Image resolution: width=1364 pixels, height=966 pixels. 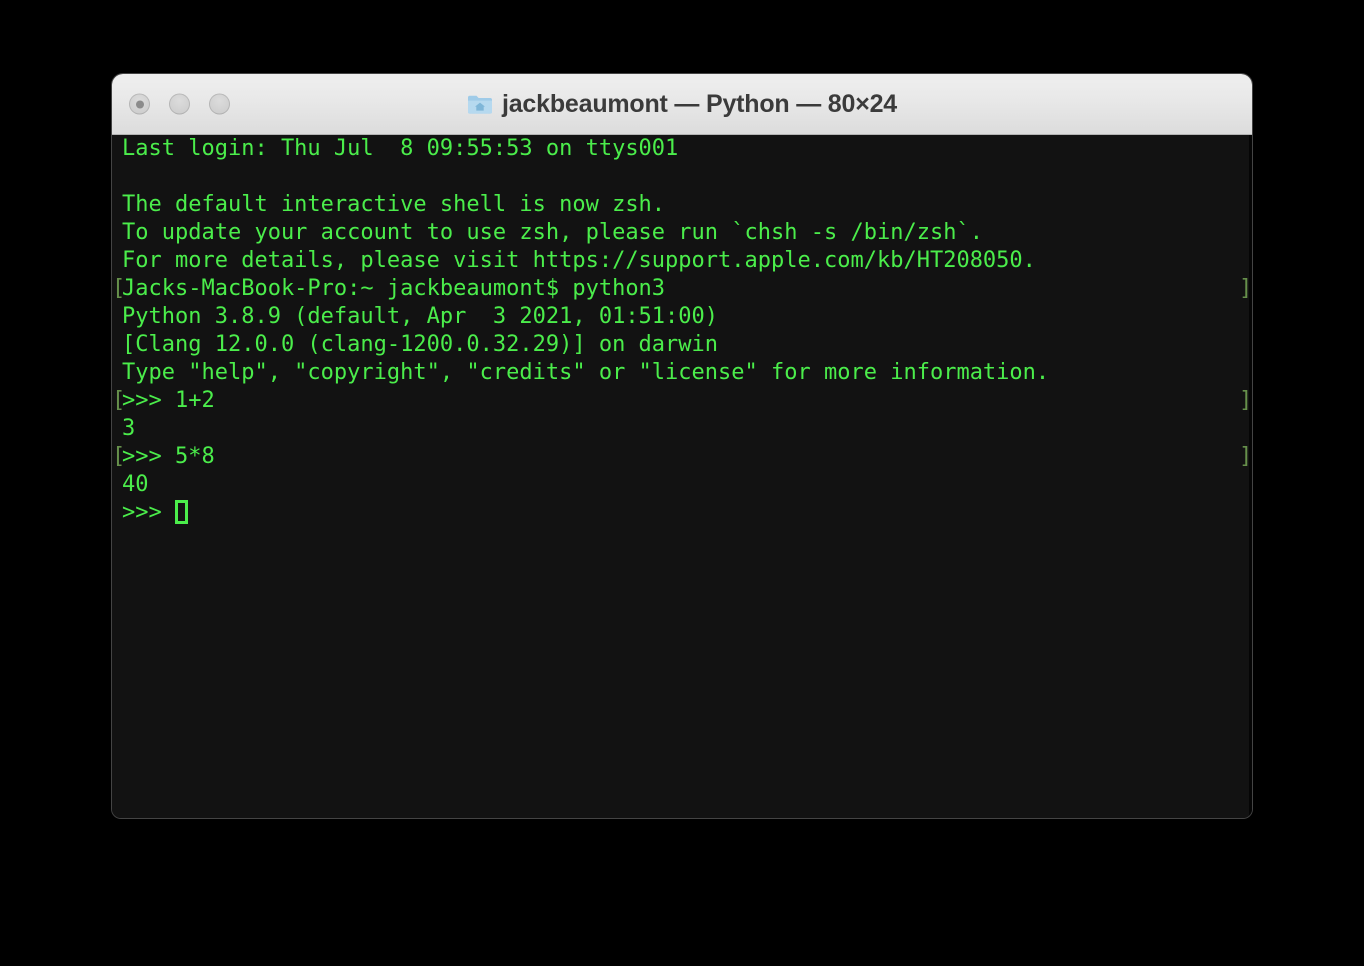 I want to click on terminal-line: 40, so click(x=682, y=485).